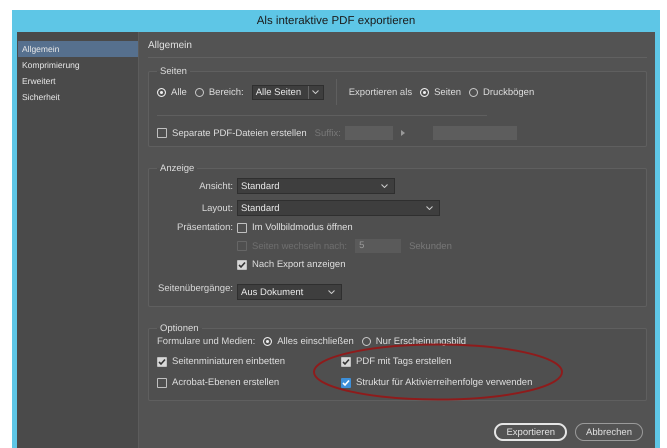 This screenshot has width=667, height=448. I want to click on arrow-icon, so click(402, 133).